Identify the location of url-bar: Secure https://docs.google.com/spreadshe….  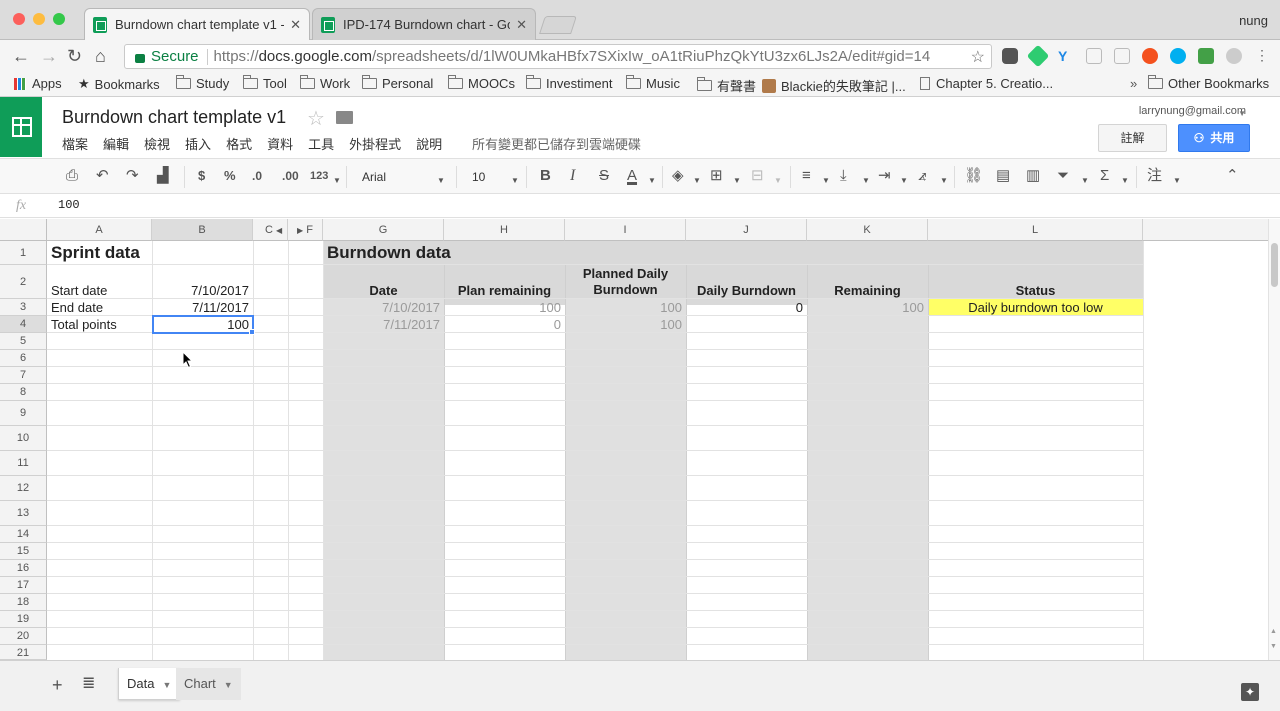
(558, 56).